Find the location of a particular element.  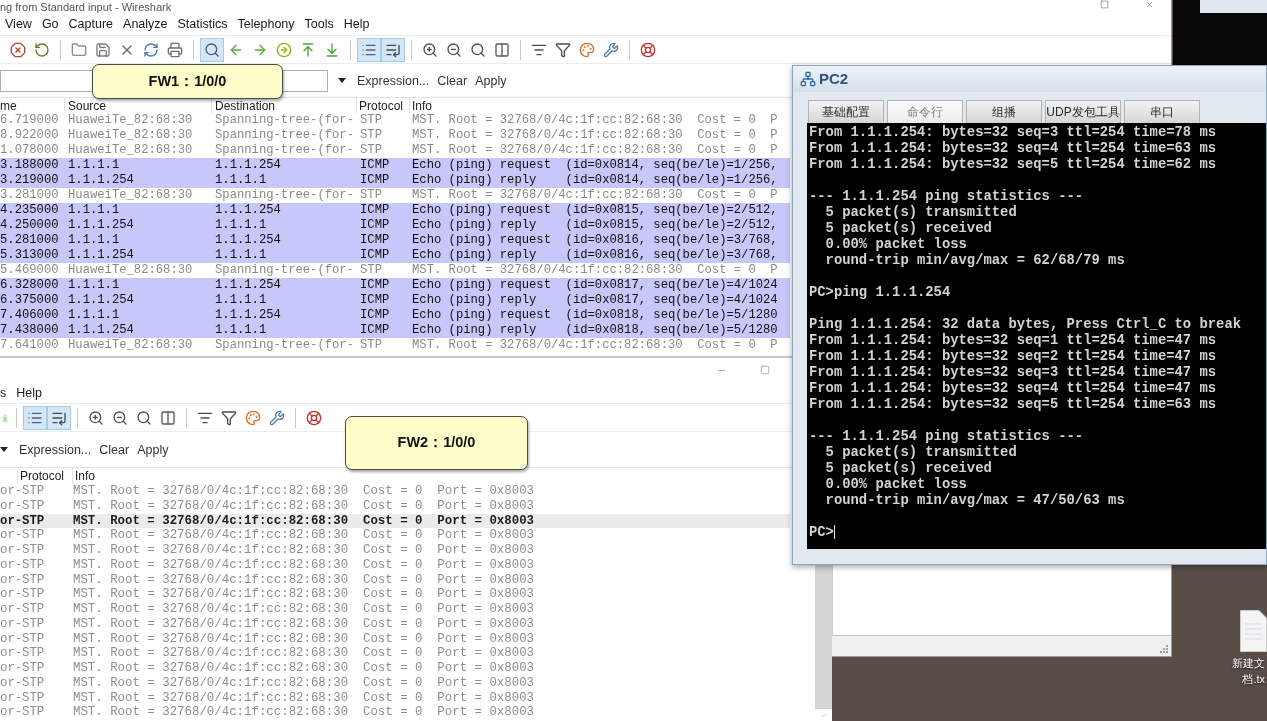

terminal-line: round-trip min/avg/max = 47/50/63 ms is located at coordinates (974, 500).